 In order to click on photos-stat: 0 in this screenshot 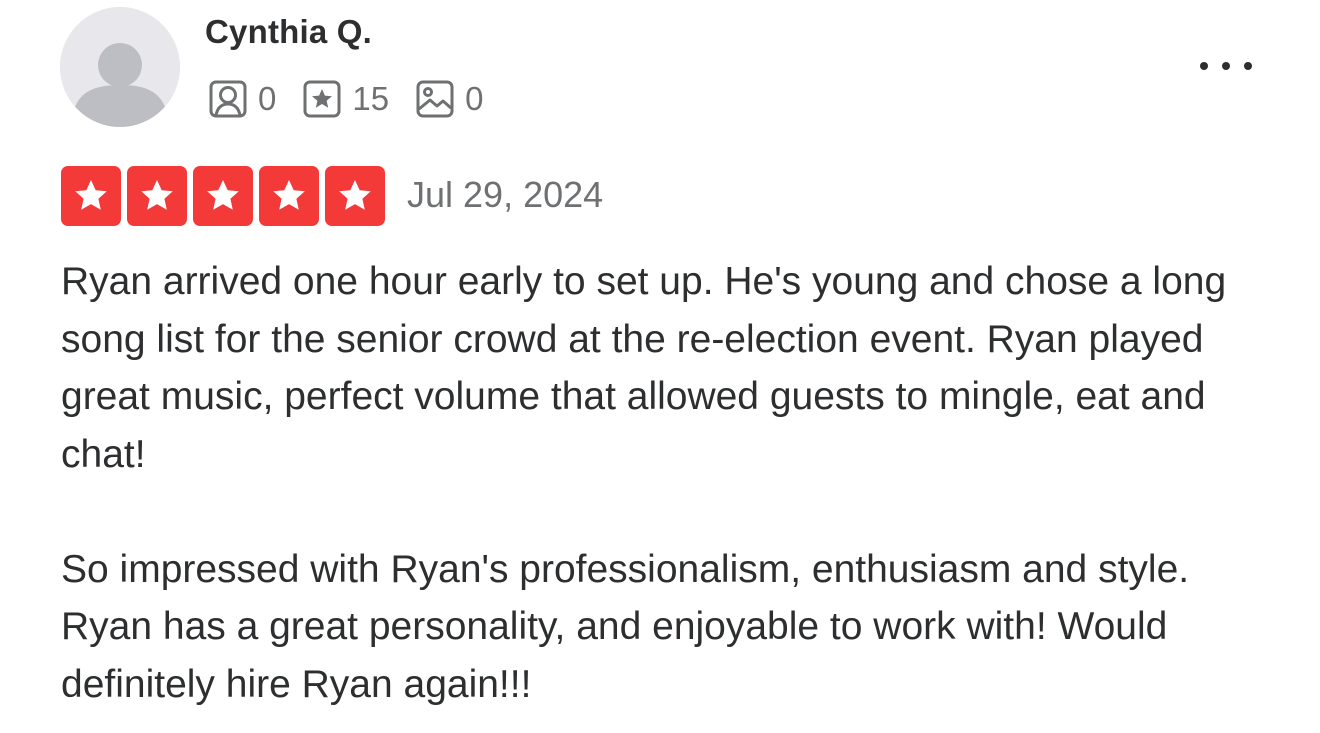, I will do `click(448, 99)`.